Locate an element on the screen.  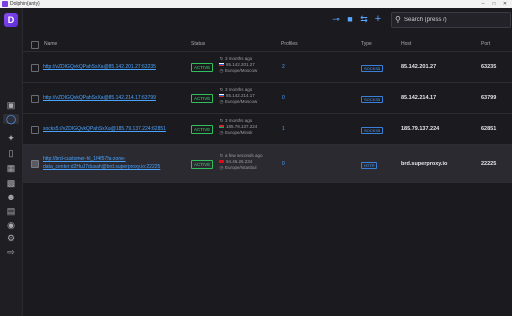
app-icon is located at coordinates (5, 4).